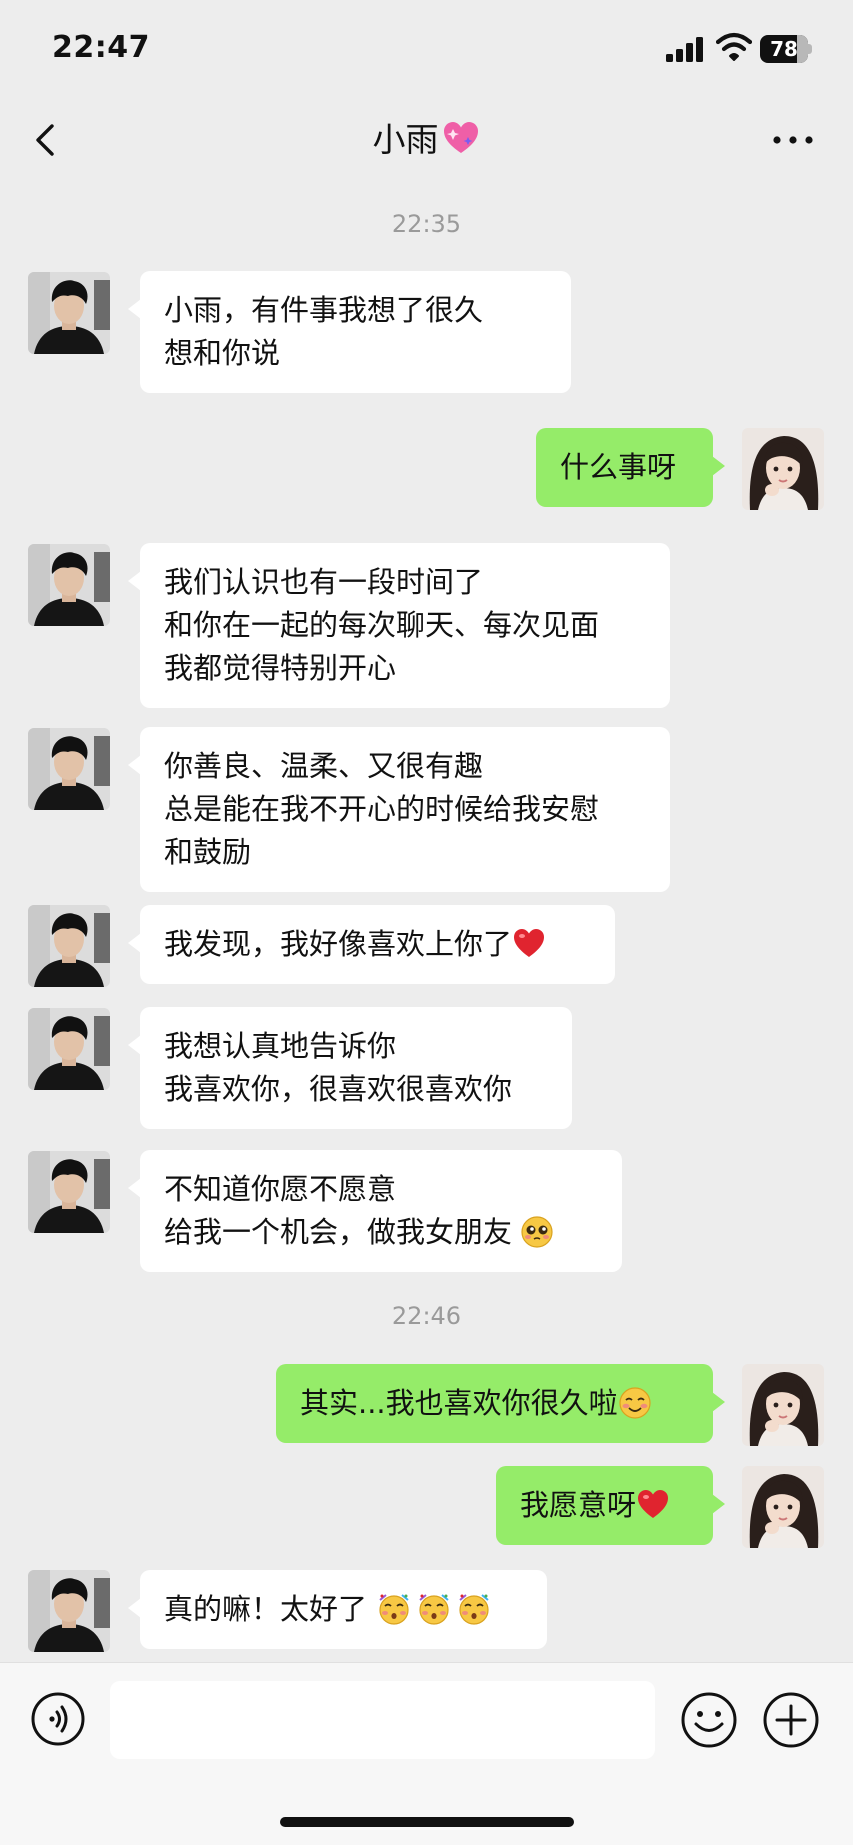 This screenshot has width=853, height=1845. I want to click on status-time: 22:47, so click(101, 47).